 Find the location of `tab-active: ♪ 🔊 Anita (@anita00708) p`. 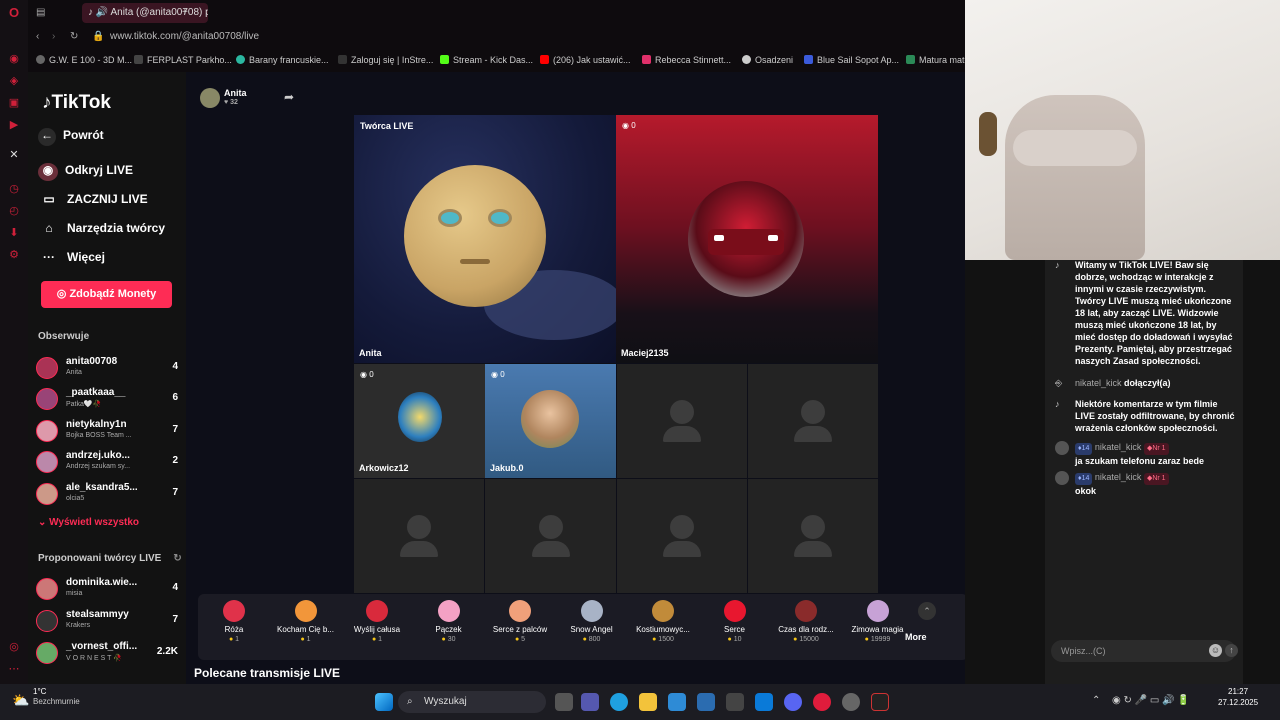

tab-active: ♪ 🔊 Anita (@anita00708) p is located at coordinates (145, 13).